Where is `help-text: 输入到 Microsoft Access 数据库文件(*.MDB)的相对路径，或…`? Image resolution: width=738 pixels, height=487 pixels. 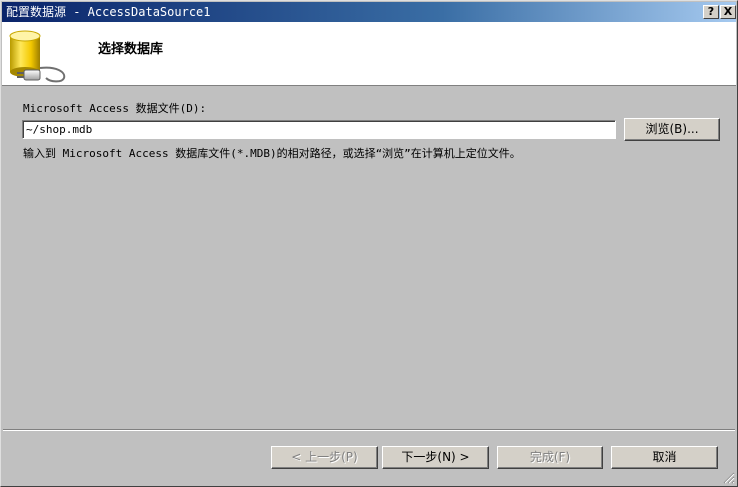
help-text: 输入到 Microsoft Access 数据库文件(*.MDB)的相对路径，或… is located at coordinates (272, 153).